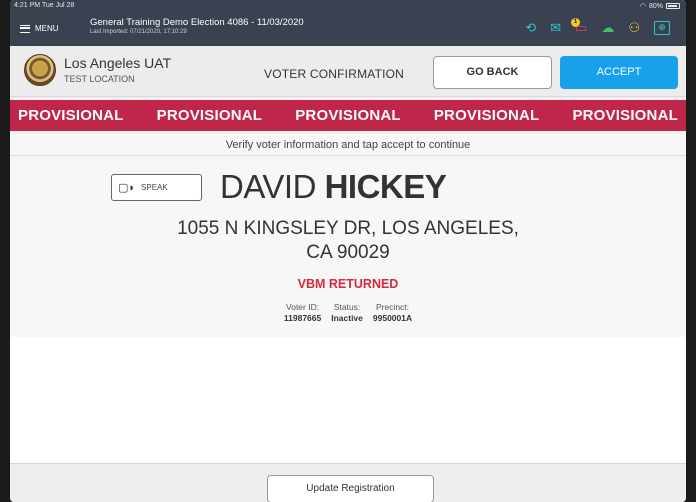 The height and width of the screenshot is (502, 696). Describe the element at coordinates (334, 74) in the screenshot. I see `page-title: VOTER CONFIRMATION` at that location.